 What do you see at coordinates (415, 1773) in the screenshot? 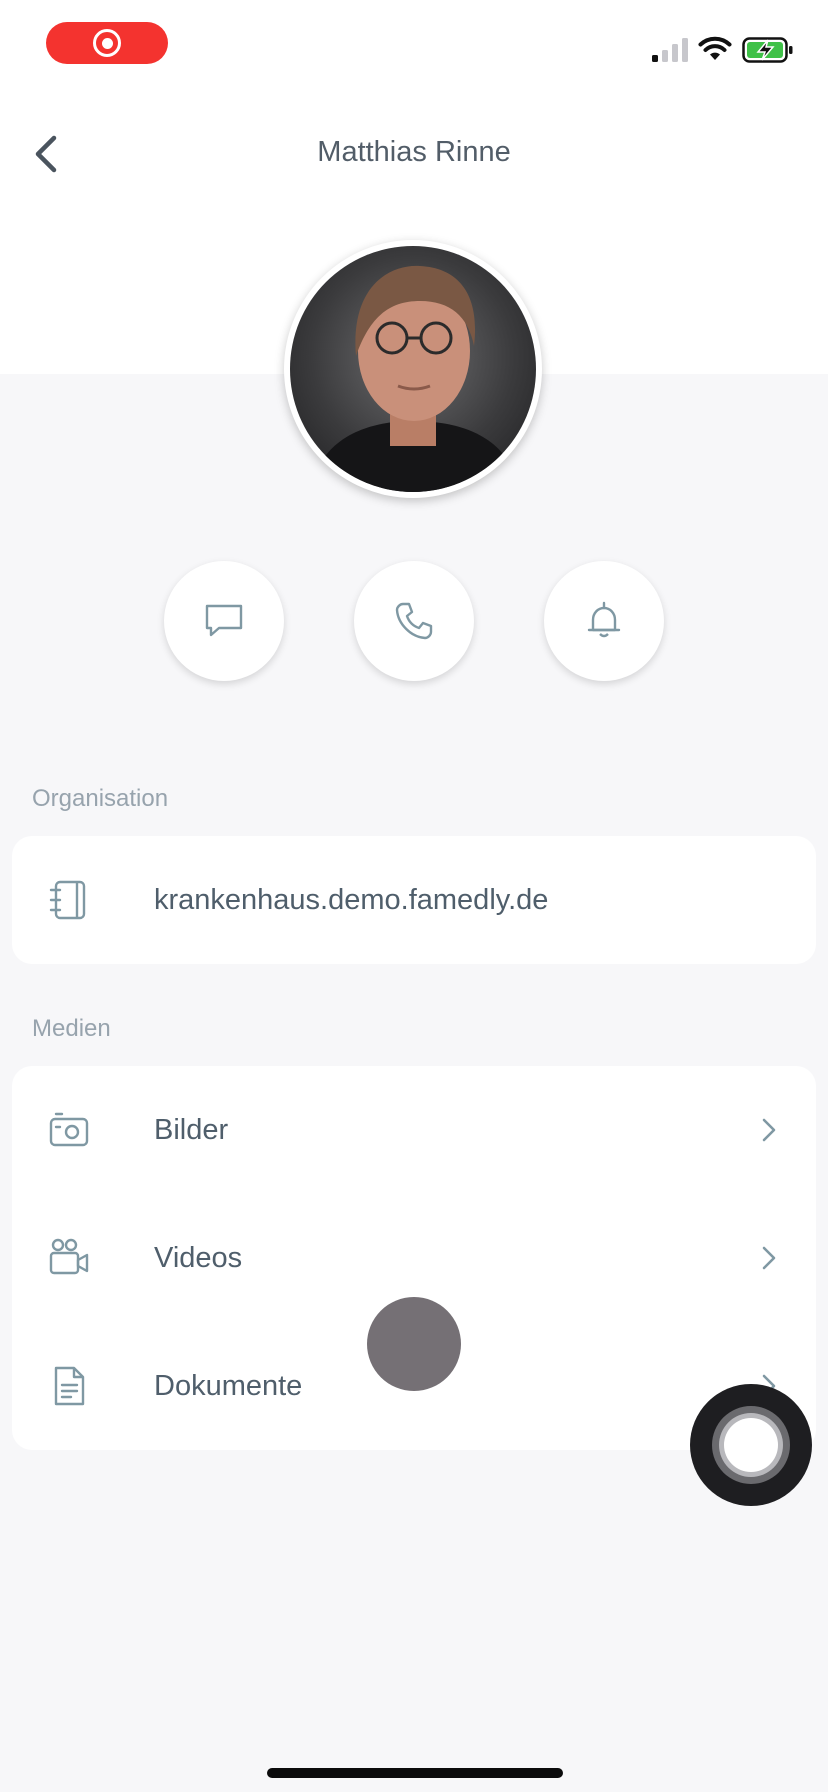
I see `home-indicator` at bounding box center [415, 1773].